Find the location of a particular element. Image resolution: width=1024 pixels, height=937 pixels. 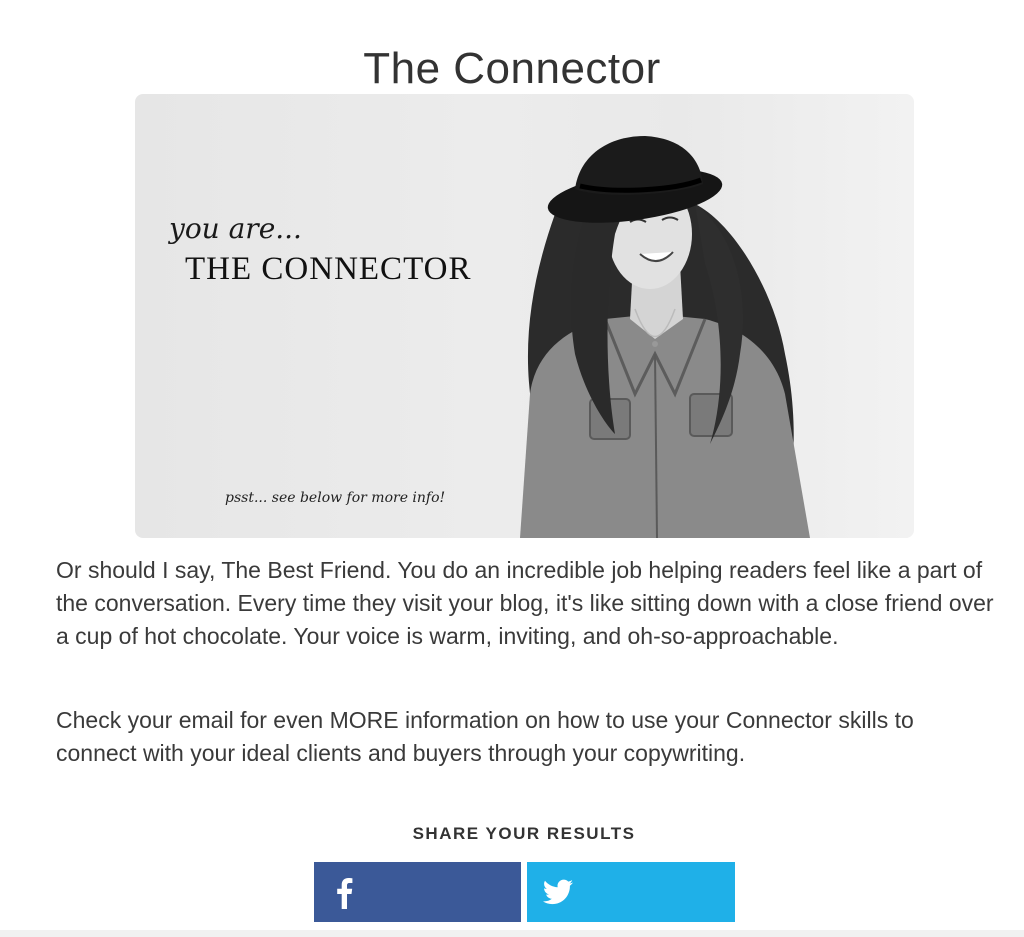

hero-result-name: THE CONNECTOR is located at coordinates (328, 269).